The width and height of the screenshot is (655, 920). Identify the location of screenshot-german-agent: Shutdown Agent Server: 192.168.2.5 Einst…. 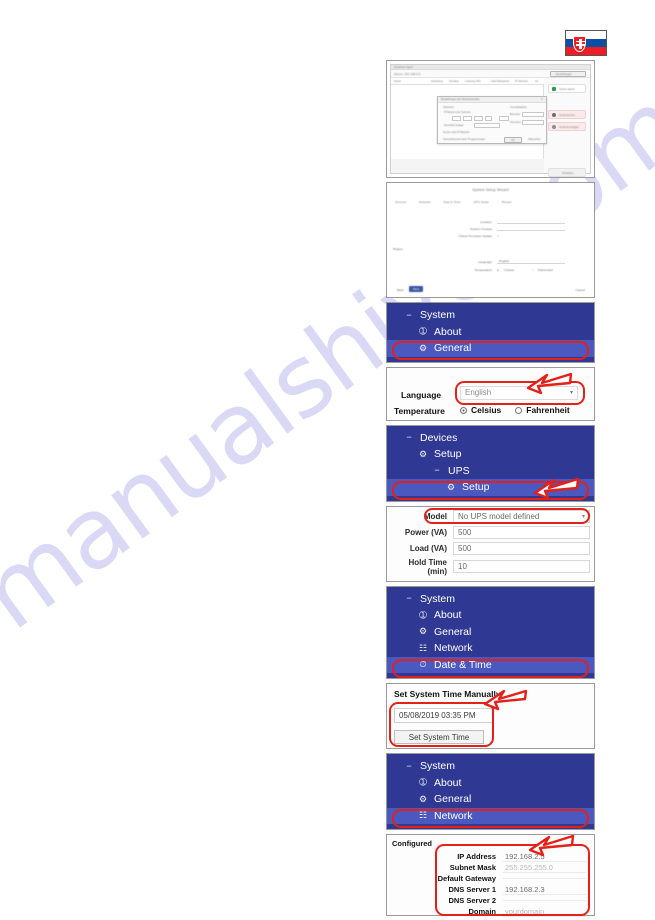
(490, 119).